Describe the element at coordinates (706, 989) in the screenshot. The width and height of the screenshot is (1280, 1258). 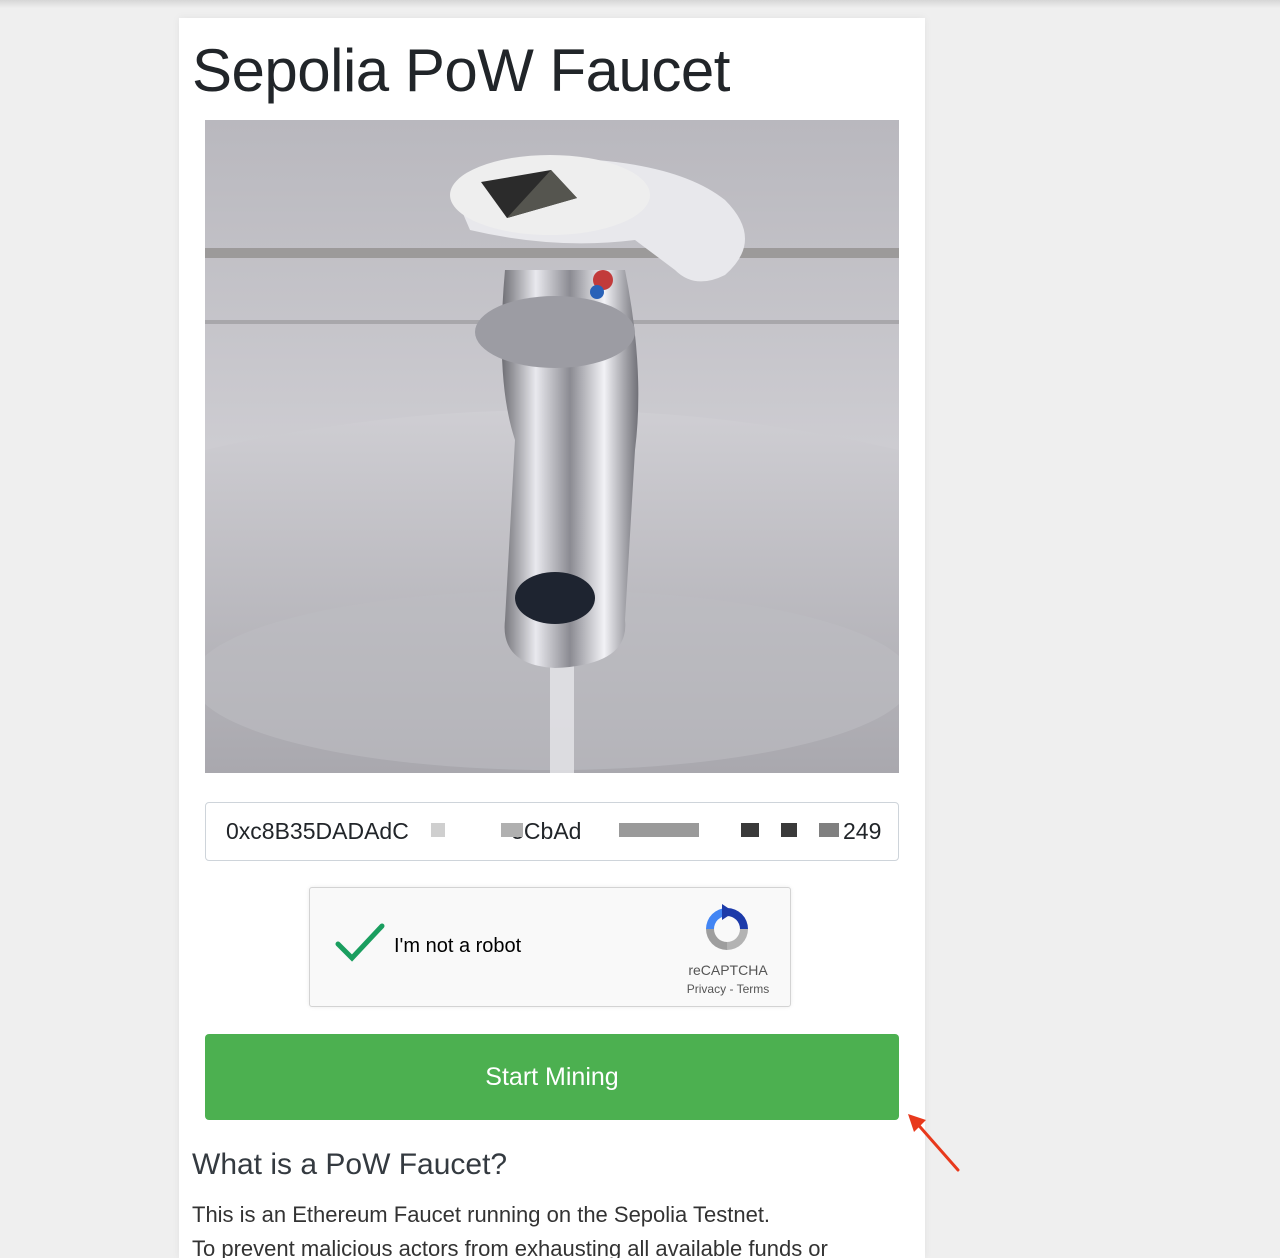
I see `privacy-link: Privacy` at that location.